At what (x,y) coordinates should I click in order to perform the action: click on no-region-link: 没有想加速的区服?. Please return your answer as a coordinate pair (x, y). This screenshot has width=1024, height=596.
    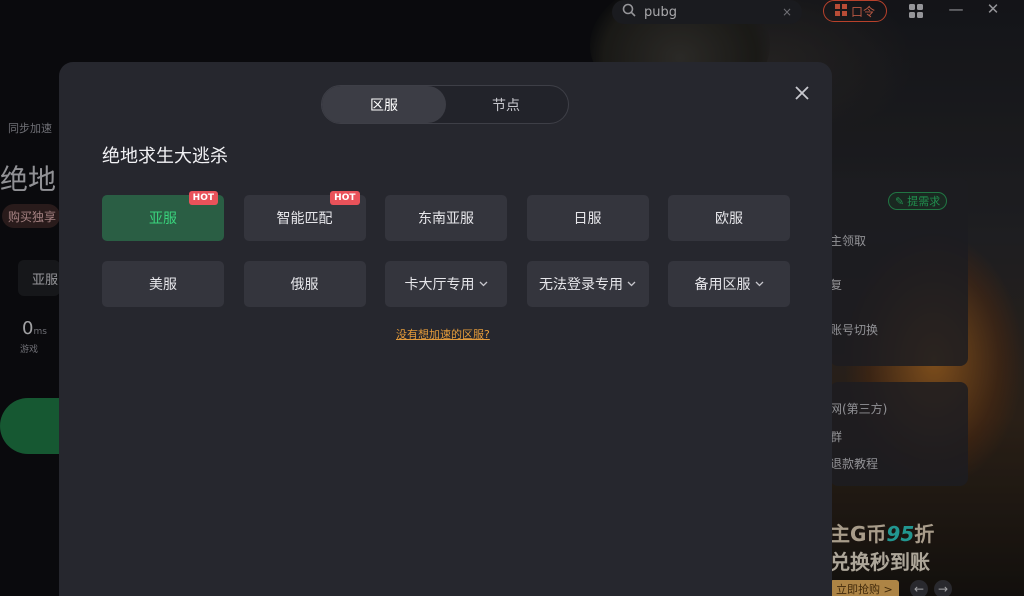
    Looking at the image, I should click on (443, 334).